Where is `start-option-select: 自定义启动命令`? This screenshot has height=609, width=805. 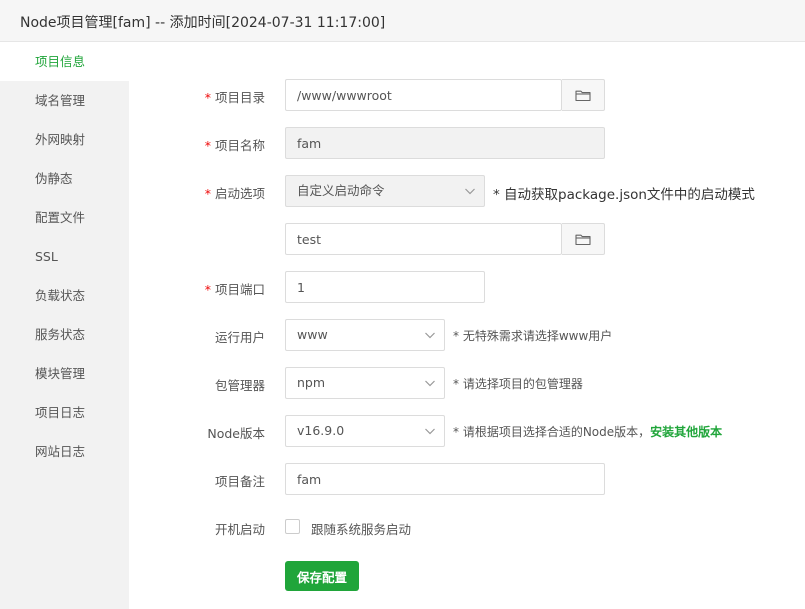 start-option-select: 自定义启动命令 is located at coordinates (385, 191).